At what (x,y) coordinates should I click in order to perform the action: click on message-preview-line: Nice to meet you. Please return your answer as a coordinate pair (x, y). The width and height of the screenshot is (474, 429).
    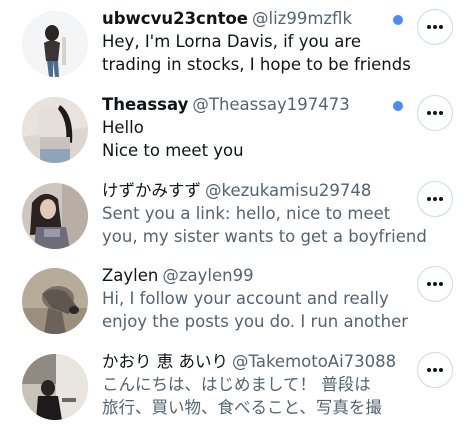
    Looking at the image, I should click on (173, 150).